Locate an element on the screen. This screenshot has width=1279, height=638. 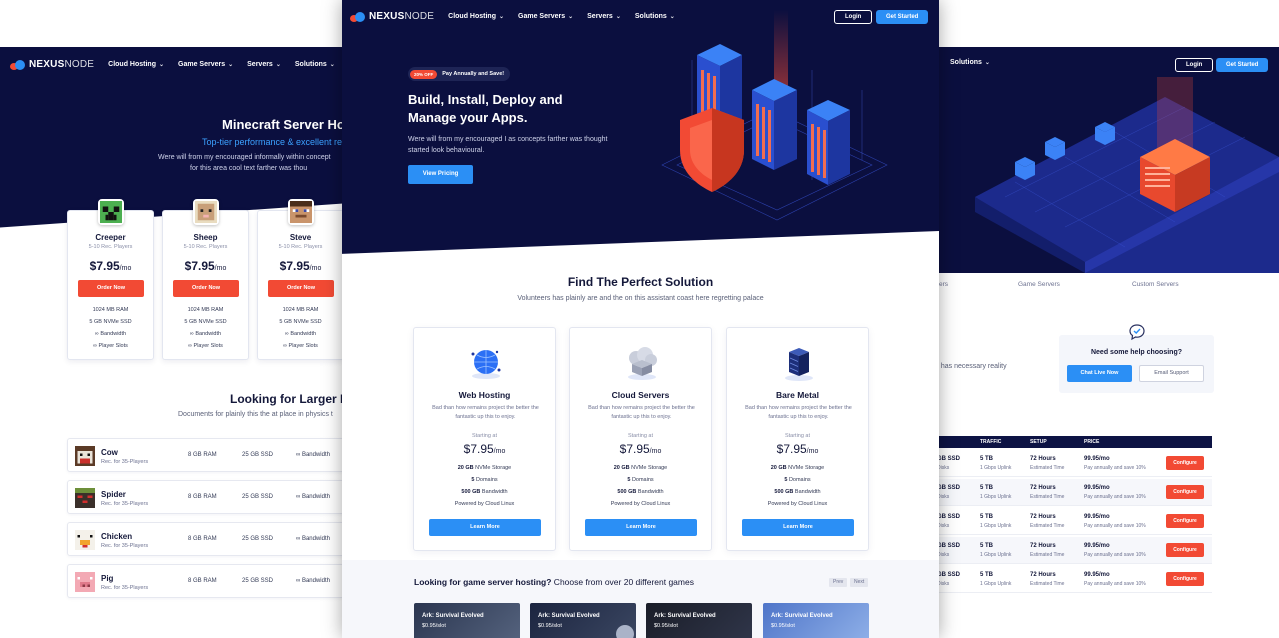
plan-name: Sheep is located at coordinates (205, 237).